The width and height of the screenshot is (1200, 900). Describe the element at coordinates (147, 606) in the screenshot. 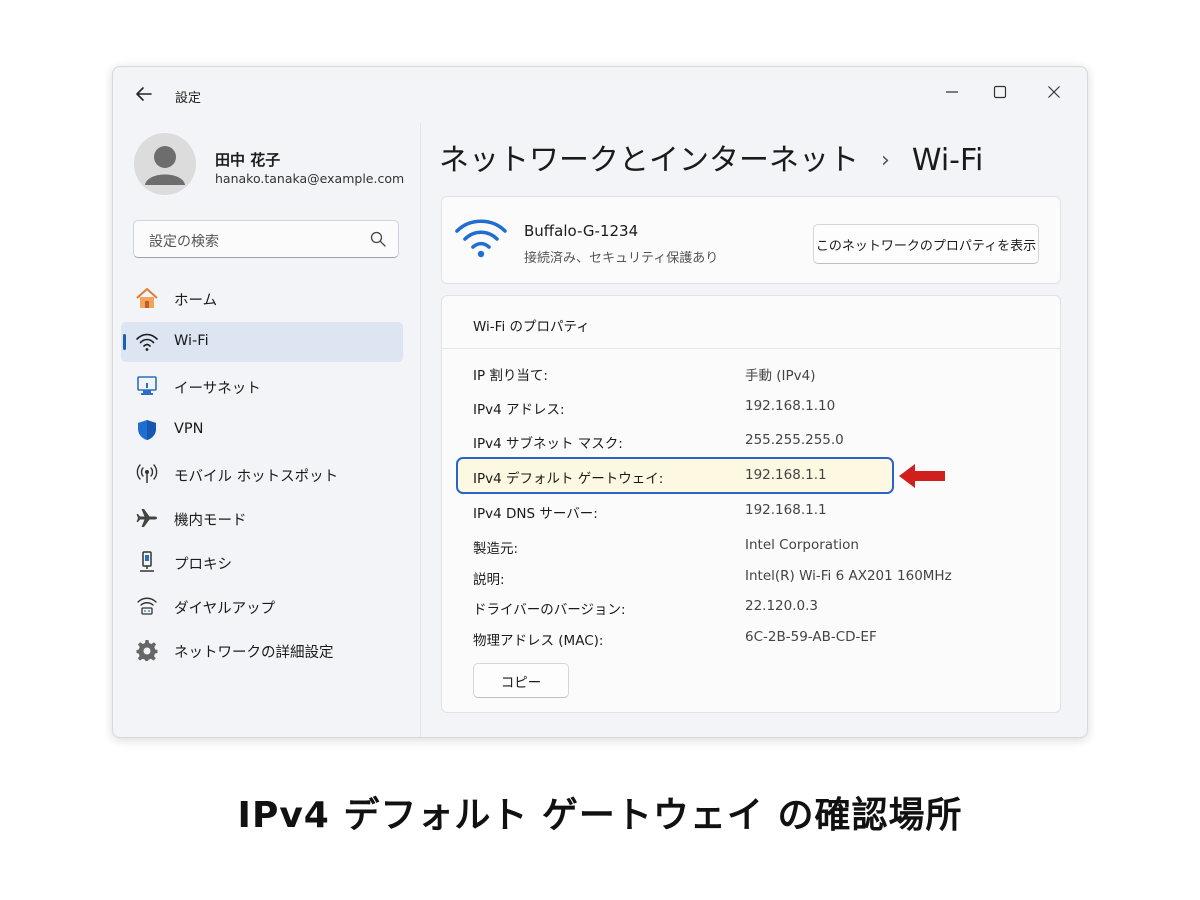

I see `dialup-icon` at that location.